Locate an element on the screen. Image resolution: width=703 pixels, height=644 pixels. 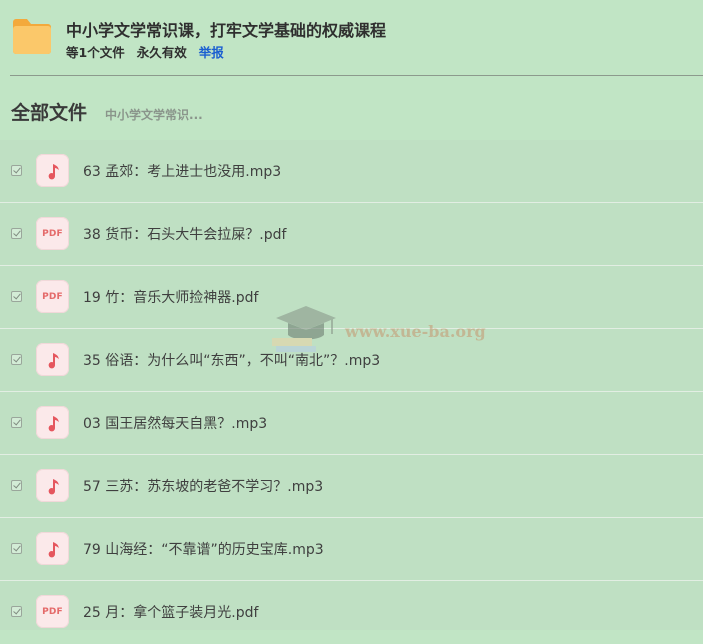
breadcrumb-root: 全部文件 is located at coordinates (49, 111).